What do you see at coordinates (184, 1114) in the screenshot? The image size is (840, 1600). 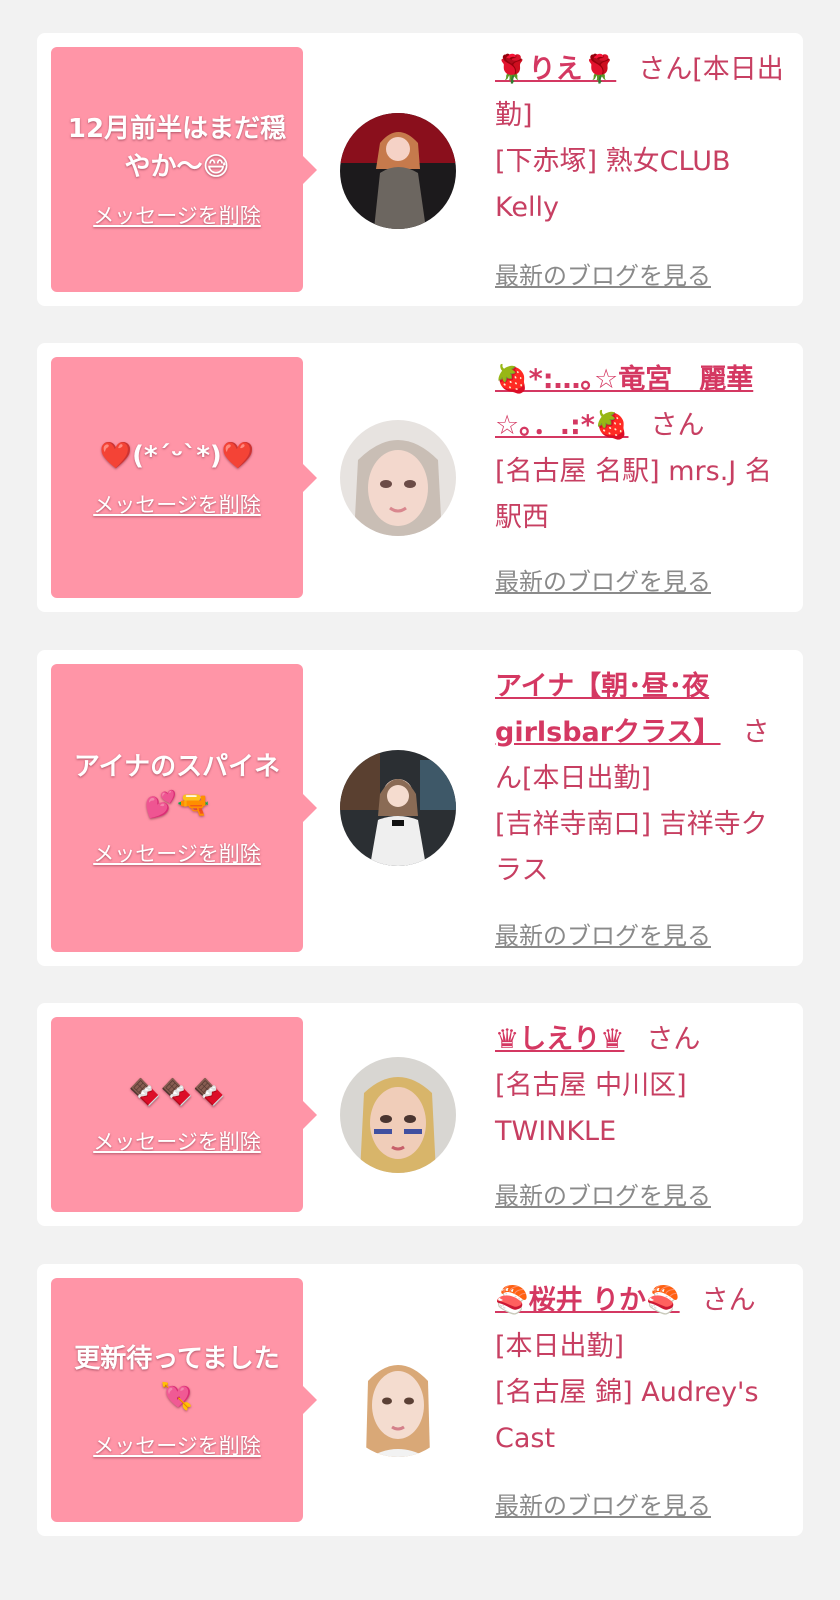 I see `message-bubble: 🍫🍫🍫 メッセージを削除` at bounding box center [184, 1114].